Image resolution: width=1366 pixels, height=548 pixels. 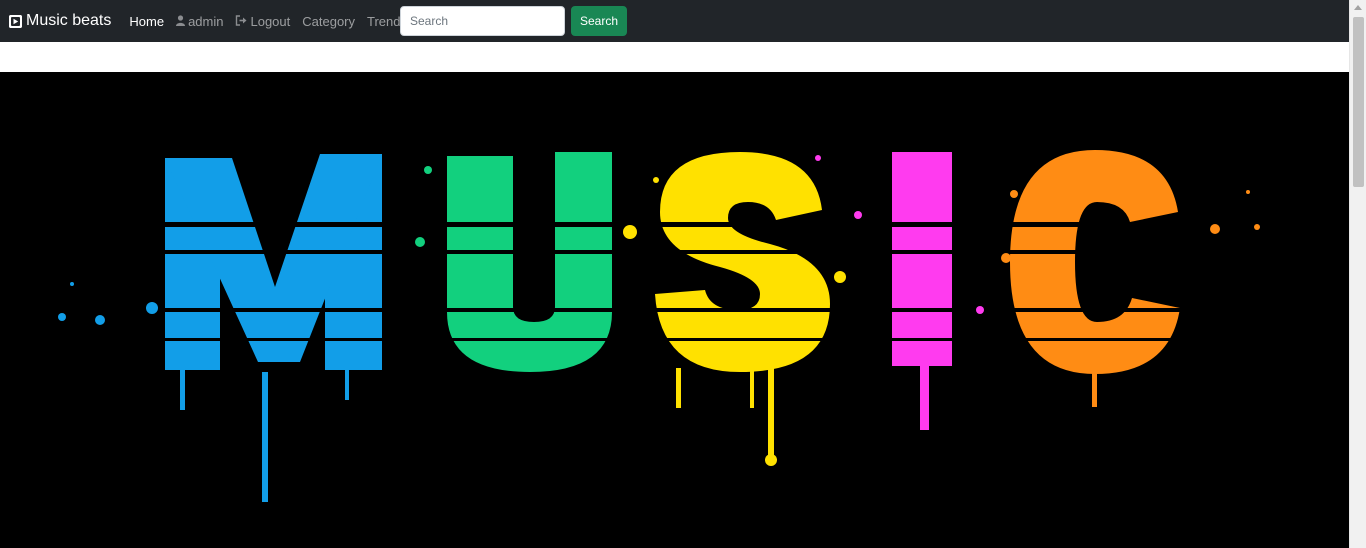 What do you see at coordinates (599, 21) in the screenshot?
I see `search-button: Search` at bounding box center [599, 21].